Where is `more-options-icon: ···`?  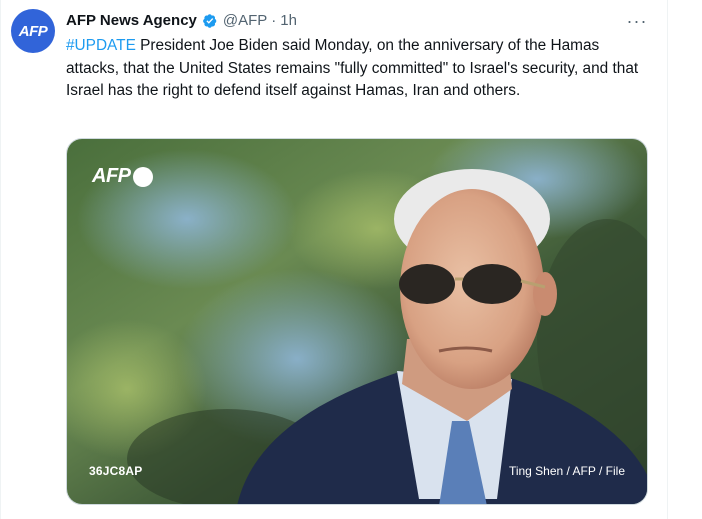 more-options-icon: ··· is located at coordinates (637, 21).